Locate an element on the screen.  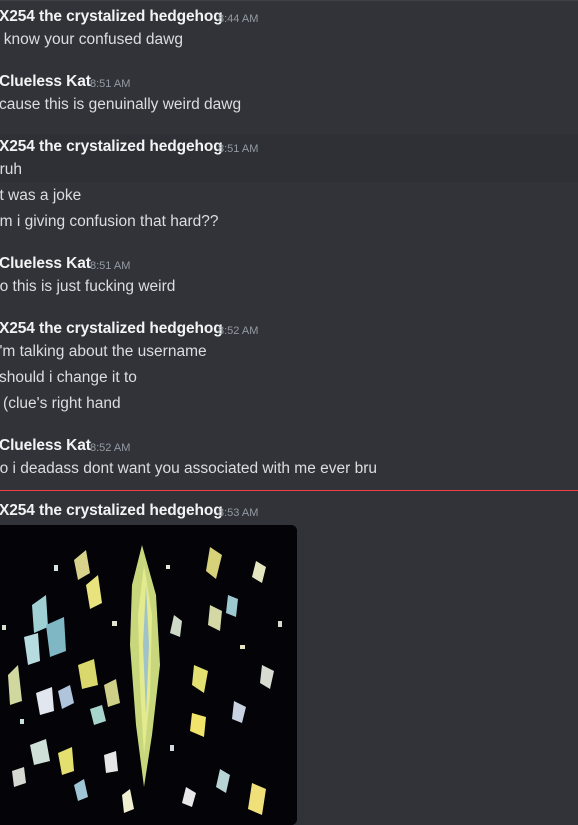
message-text: am i giving confusion that hard?? is located at coordinates (109, 221).